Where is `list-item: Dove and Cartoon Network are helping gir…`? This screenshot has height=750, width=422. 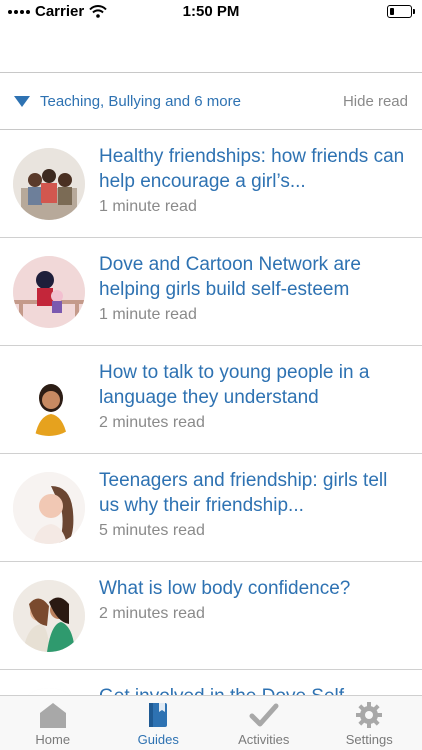 list-item: Dove and Cartoon Network are helping gir… is located at coordinates (211, 292).